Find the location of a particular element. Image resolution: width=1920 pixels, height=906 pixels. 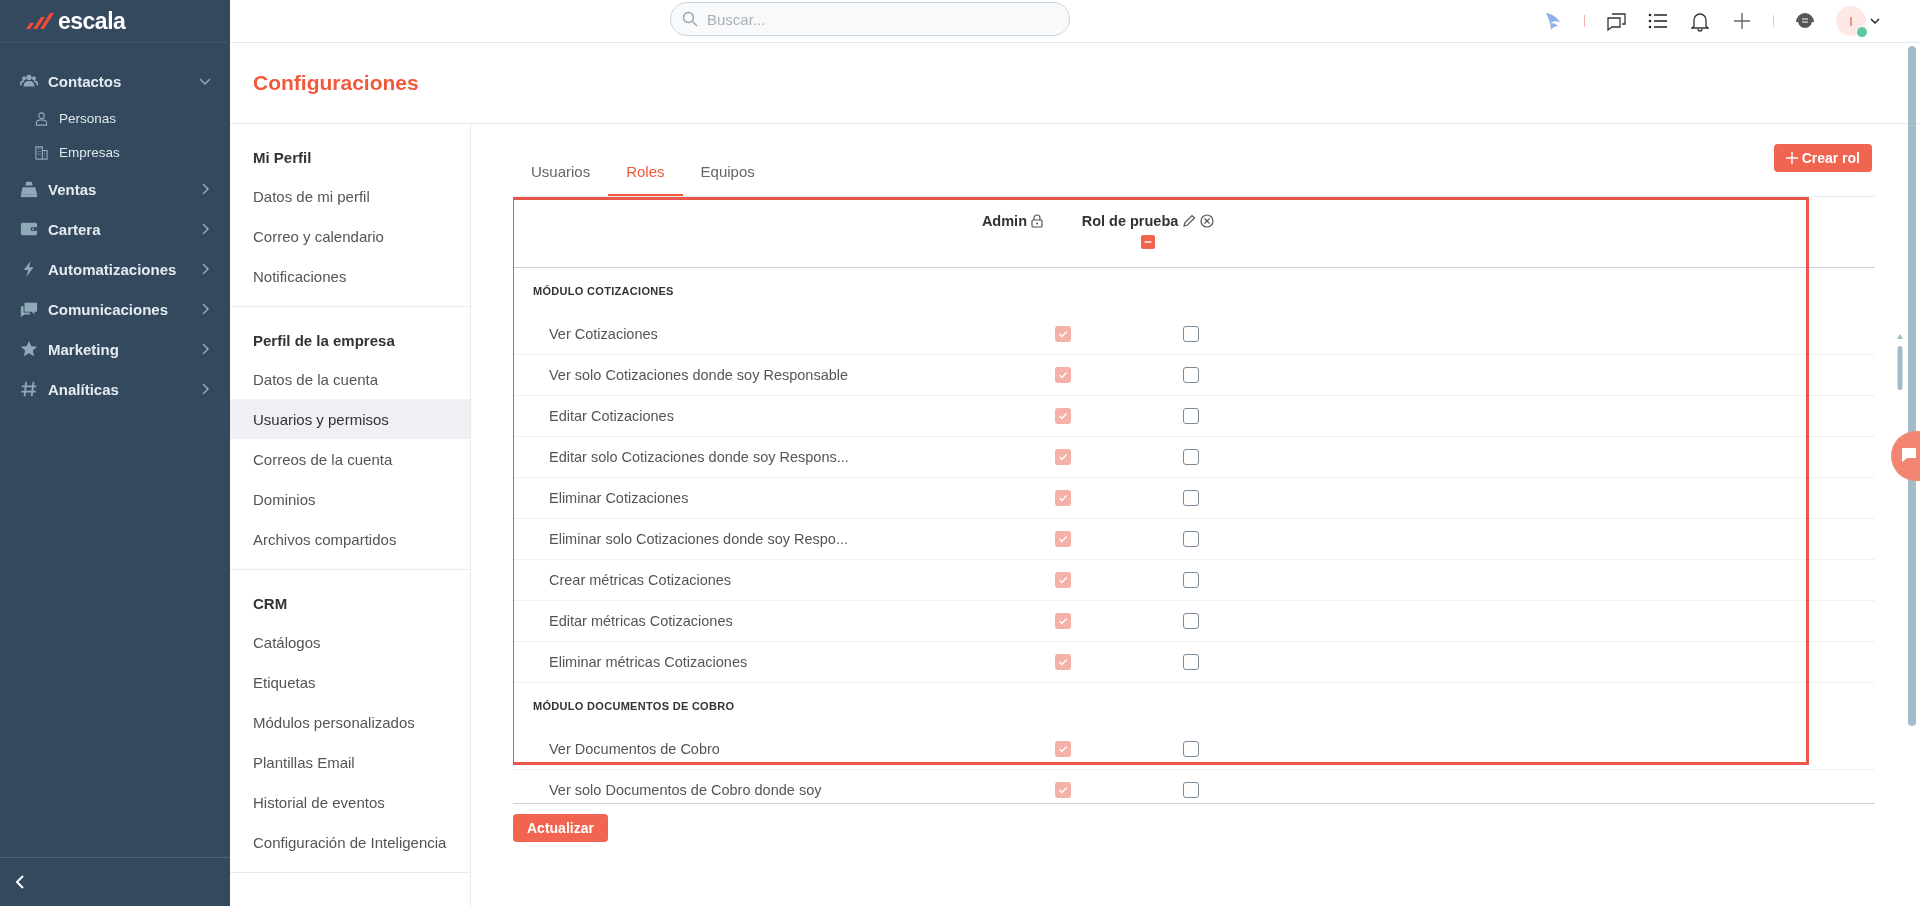

bell-icon is located at coordinates (1700, 21).